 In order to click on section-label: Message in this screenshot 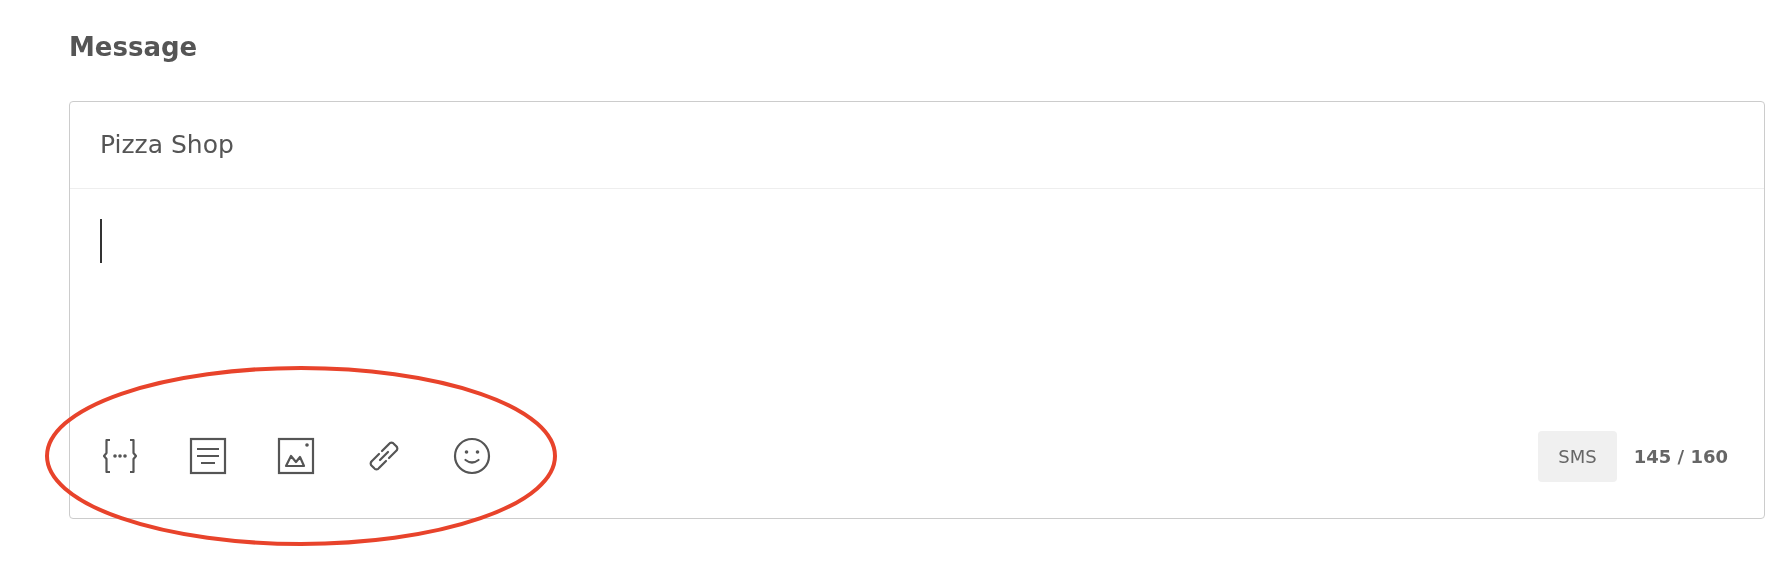, I will do `click(134, 47)`.